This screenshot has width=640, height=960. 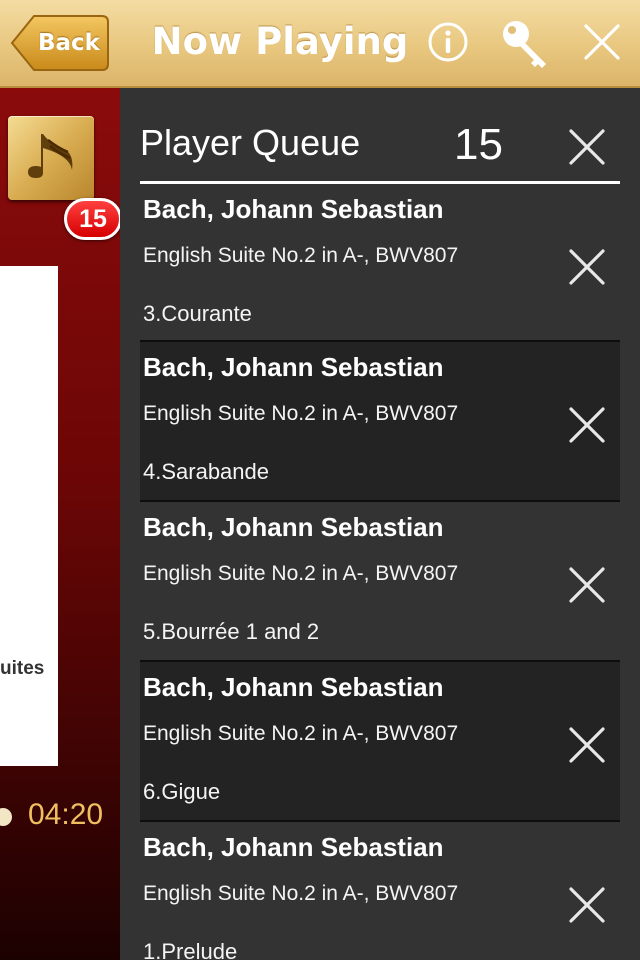 I want to click on queue-header: Player Queue 15, so click(x=380, y=136).